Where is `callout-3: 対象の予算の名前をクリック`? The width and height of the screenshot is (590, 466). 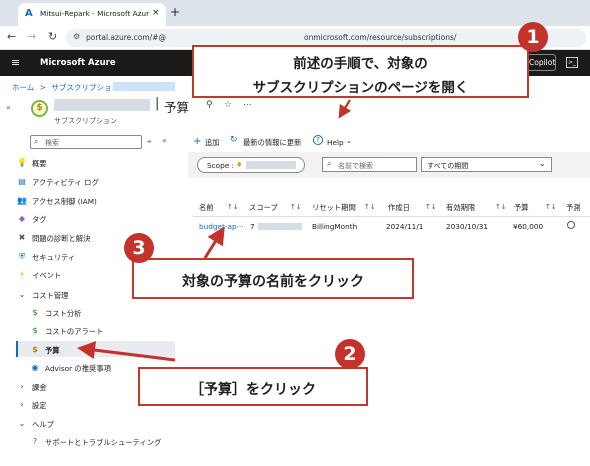
callout-3: 対象の予算の名前をクリック is located at coordinates (273, 278).